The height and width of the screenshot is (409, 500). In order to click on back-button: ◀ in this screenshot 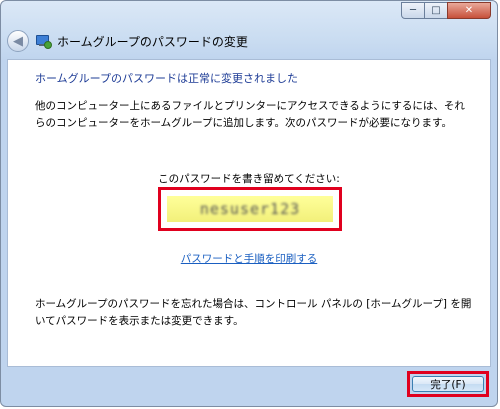, I will do `click(18, 41)`.